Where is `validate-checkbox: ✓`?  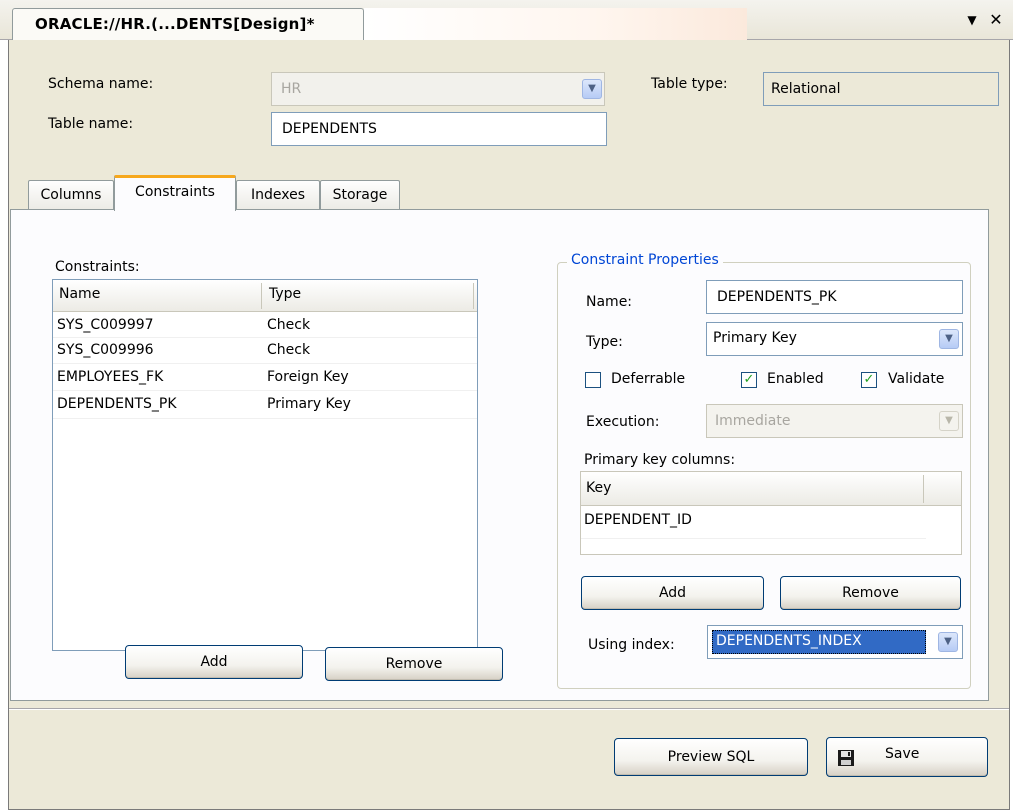 validate-checkbox: ✓ is located at coordinates (869, 380).